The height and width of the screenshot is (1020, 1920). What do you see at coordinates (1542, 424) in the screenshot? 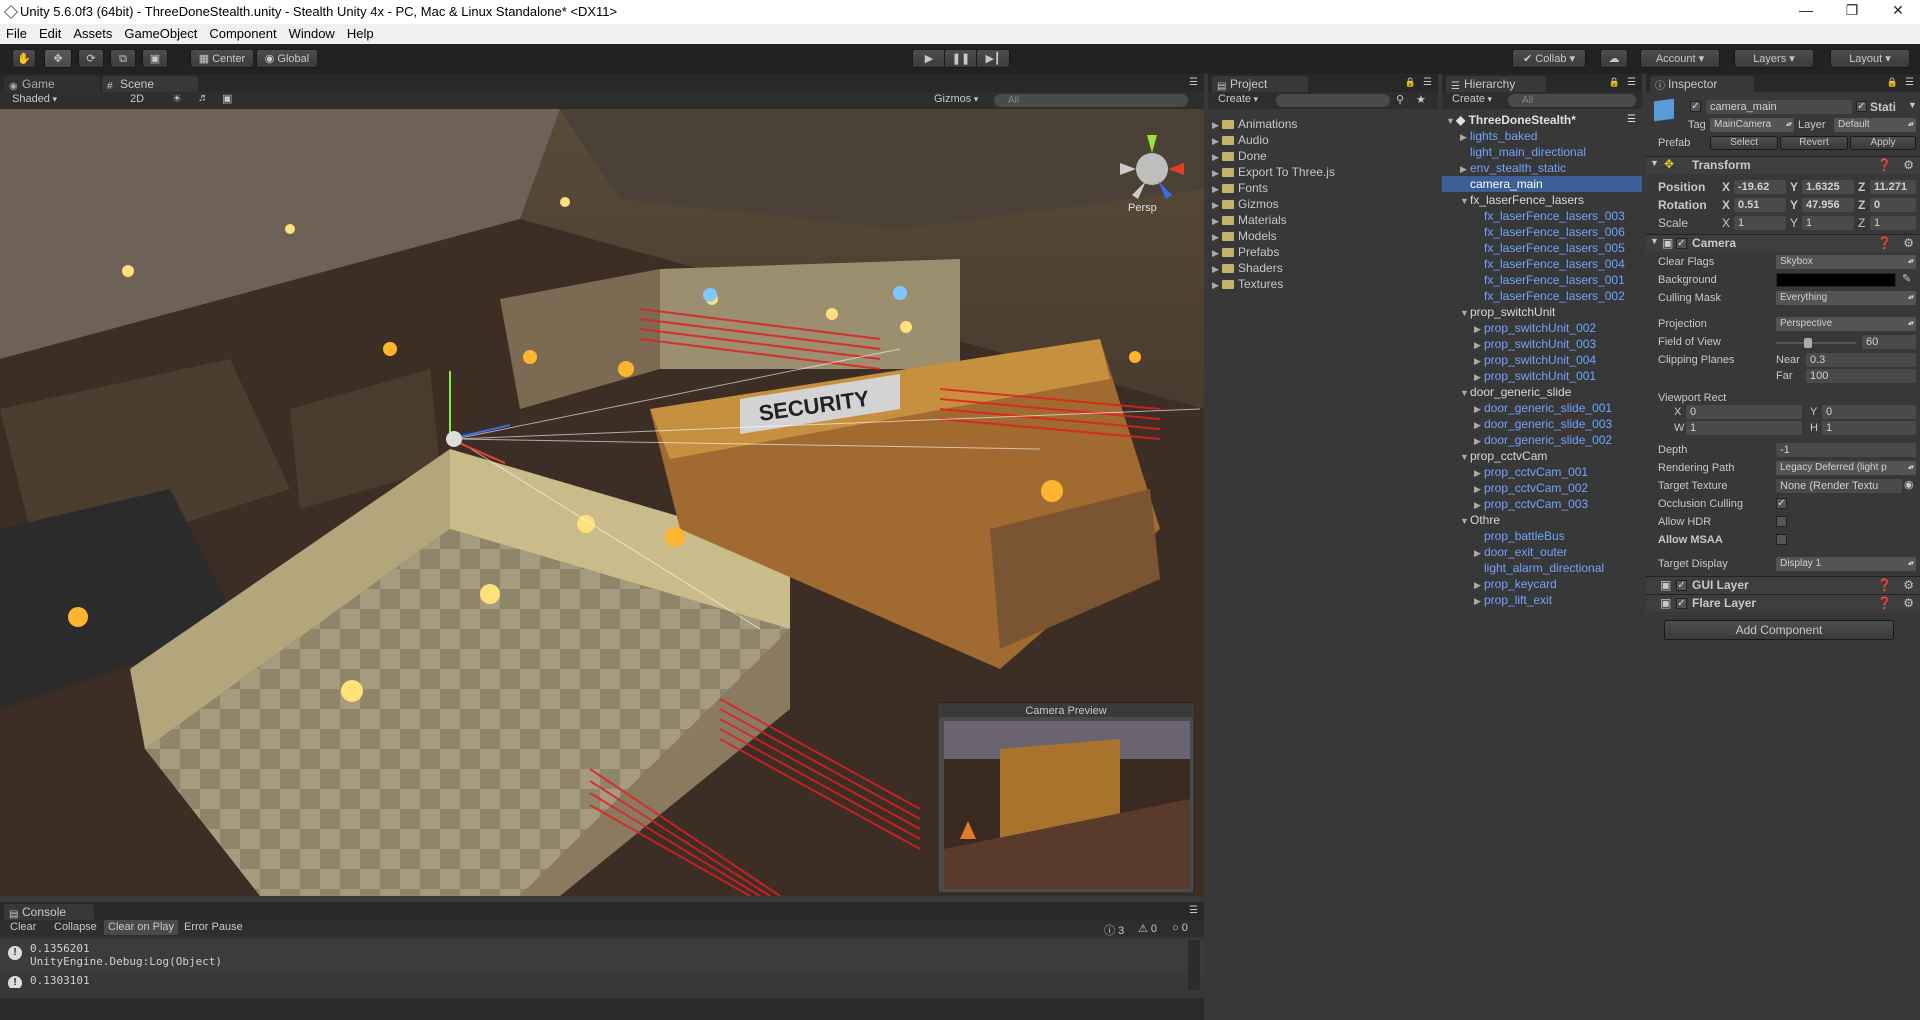
I see `hierarchy-item: ▶ door_generic_slide_003` at bounding box center [1542, 424].